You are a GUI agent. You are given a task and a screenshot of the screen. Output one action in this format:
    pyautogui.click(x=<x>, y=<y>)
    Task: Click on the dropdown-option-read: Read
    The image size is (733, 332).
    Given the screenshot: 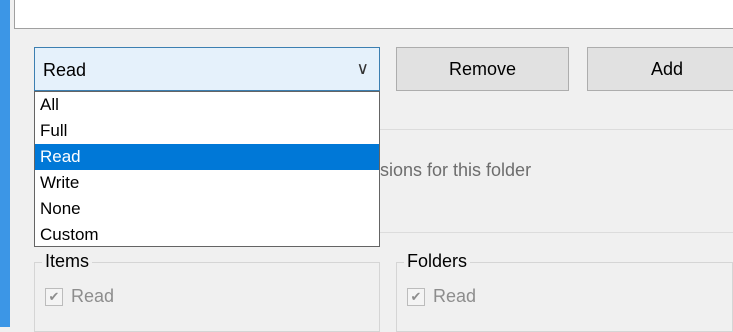 What is the action you would take?
    pyautogui.click(x=207, y=157)
    